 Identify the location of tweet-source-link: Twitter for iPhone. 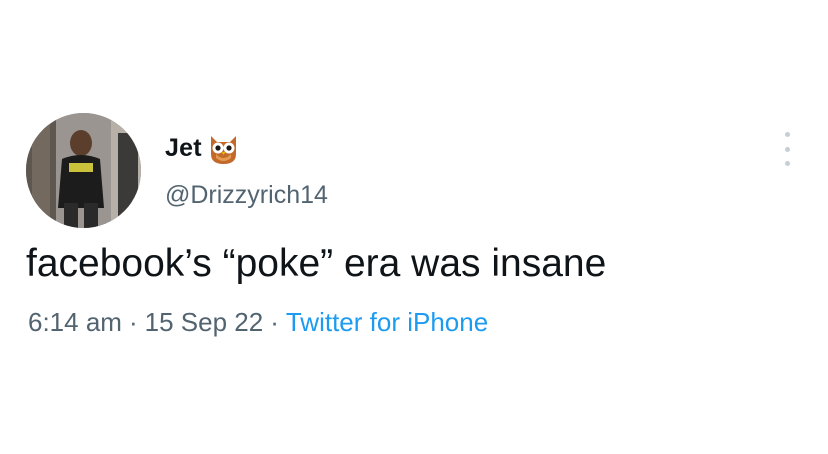
(387, 322).